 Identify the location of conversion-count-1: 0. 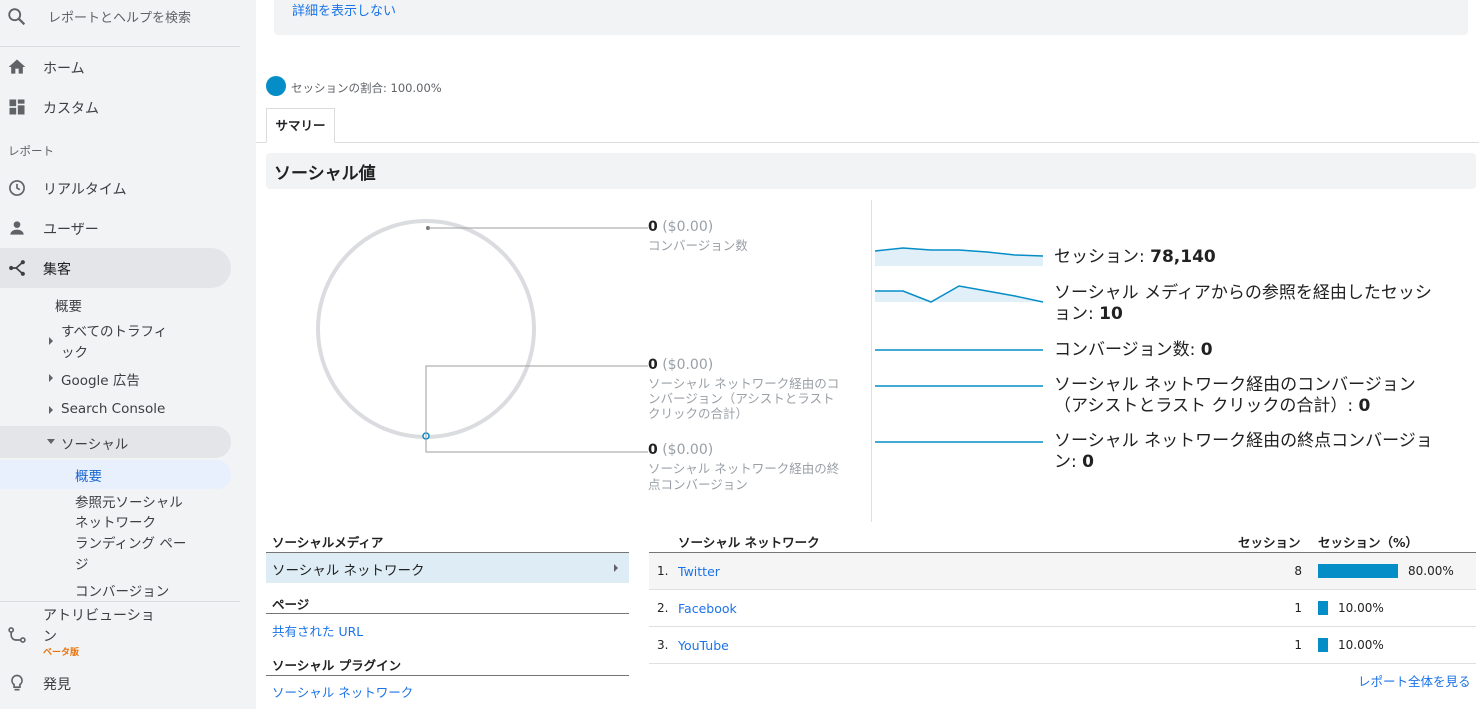
(653, 227).